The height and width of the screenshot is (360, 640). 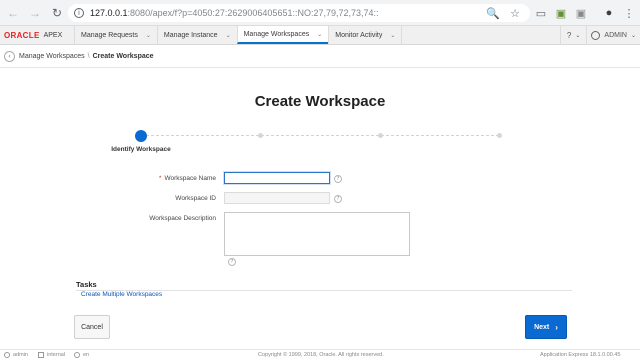 What do you see at coordinates (109, 35) in the screenshot?
I see `tab-label: Manage Requests` at bounding box center [109, 35].